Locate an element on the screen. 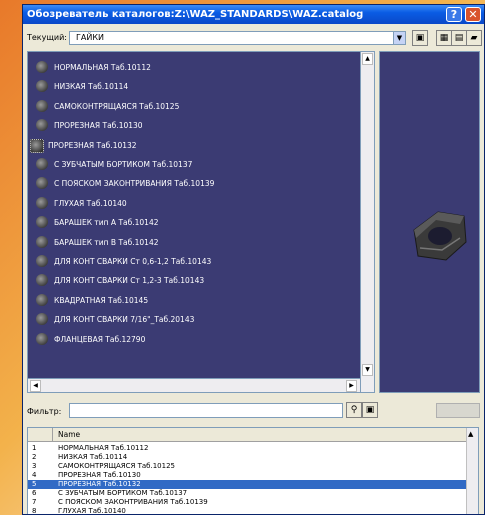 Image resolution: width=485 pixels, height=515 pixels. table-row: 5 ПРОРЕЗНАЯ Таб.10132 is located at coordinates (247, 484).